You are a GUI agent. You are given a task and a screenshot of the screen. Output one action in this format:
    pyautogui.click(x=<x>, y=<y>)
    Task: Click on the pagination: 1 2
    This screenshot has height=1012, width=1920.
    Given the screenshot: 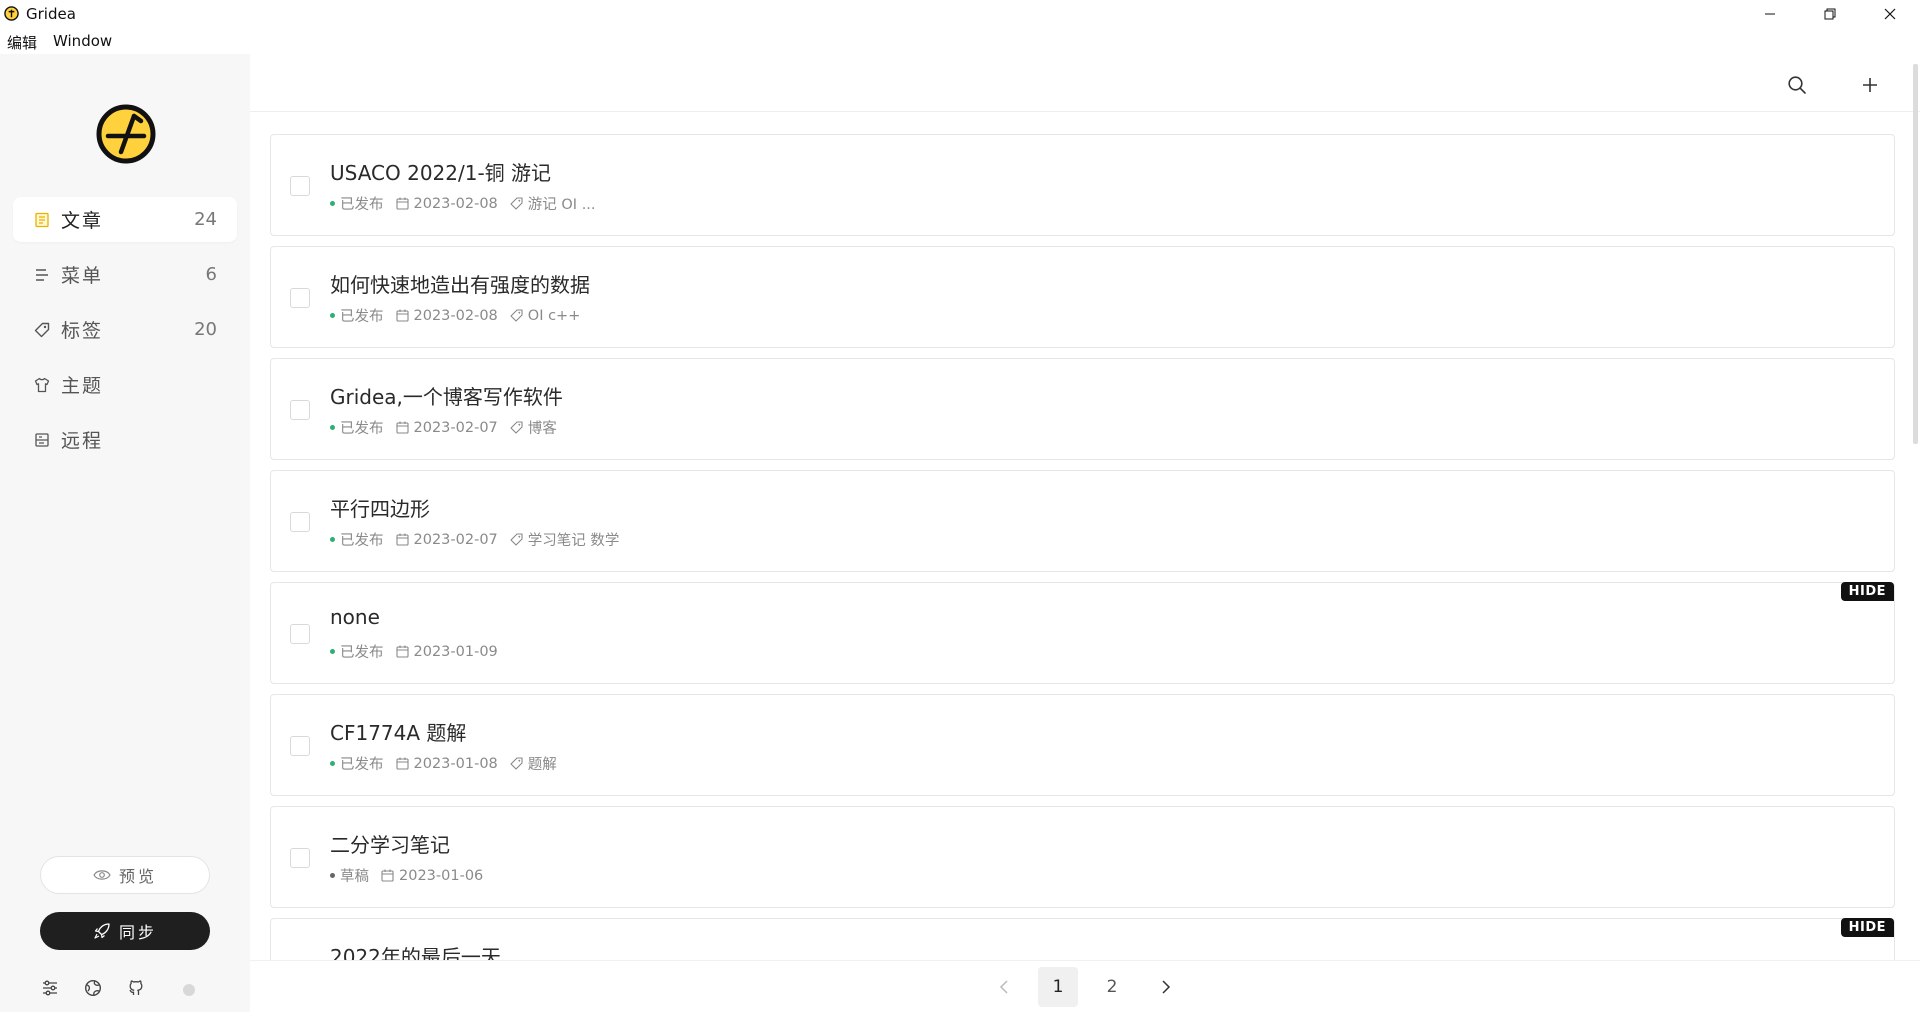 What is the action you would take?
    pyautogui.click(x=1085, y=986)
    